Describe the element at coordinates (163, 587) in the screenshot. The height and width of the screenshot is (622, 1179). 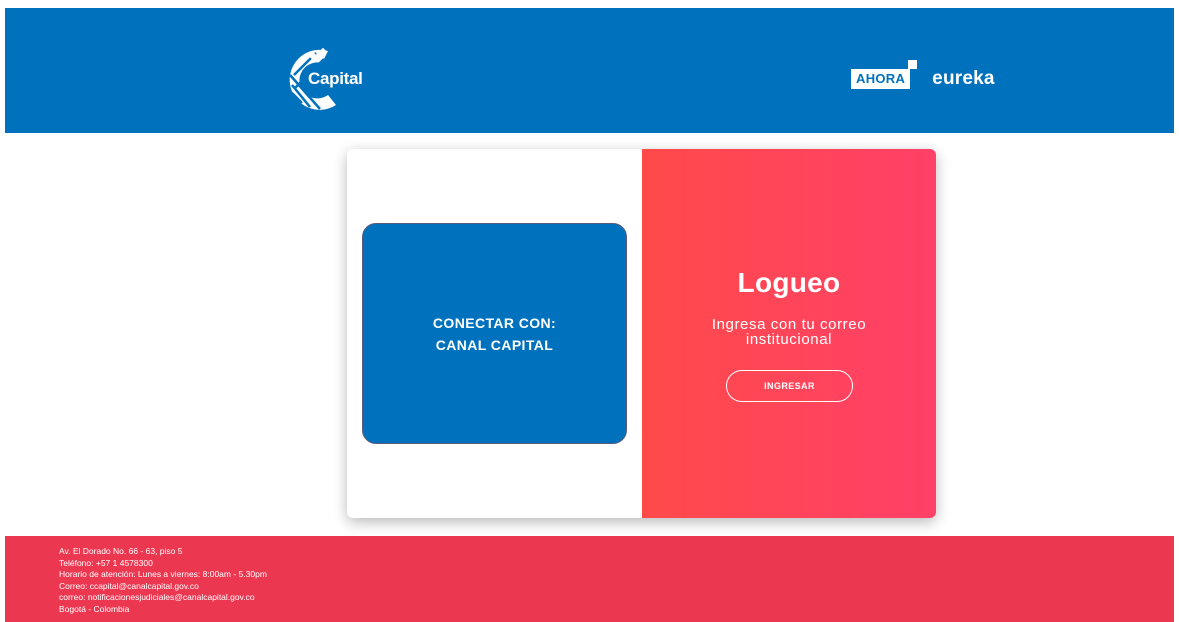
I see `footer-email: Correo: ccapital@canalcapital.gov.co` at that location.